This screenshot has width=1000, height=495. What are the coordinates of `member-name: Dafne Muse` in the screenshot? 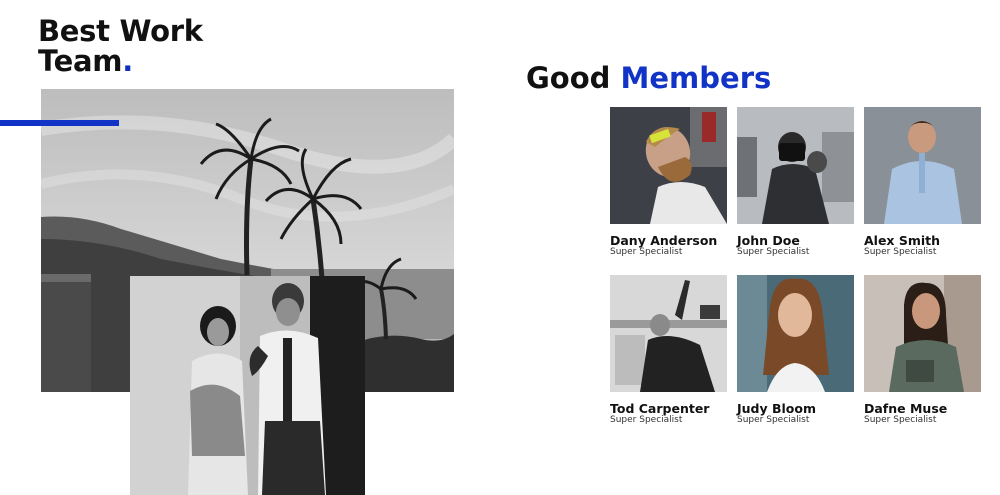 It's located at (906, 408).